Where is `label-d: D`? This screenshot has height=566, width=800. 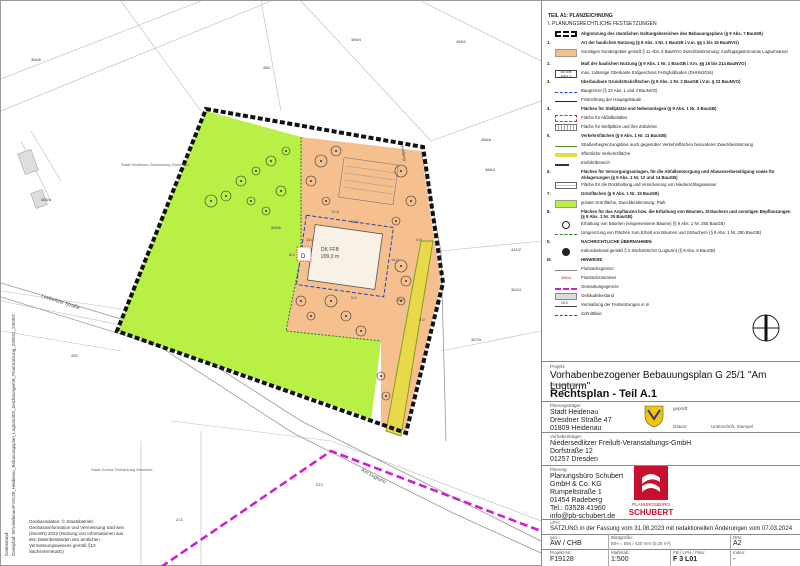 label-d: D is located at coordinates (303, 257).